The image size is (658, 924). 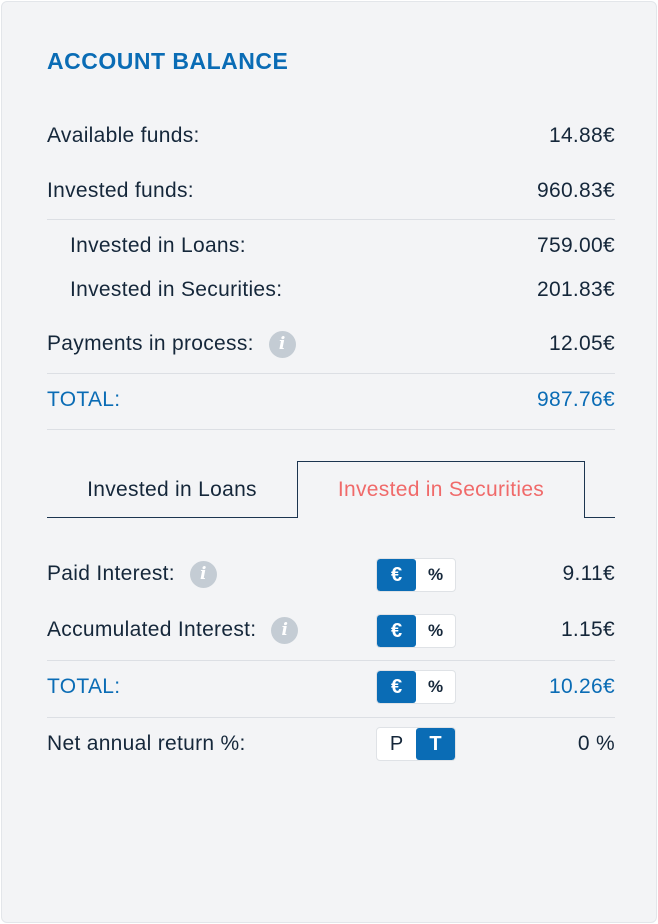 I want to click on paid-interest-value: 9.11€, so click(x=588, y=573).